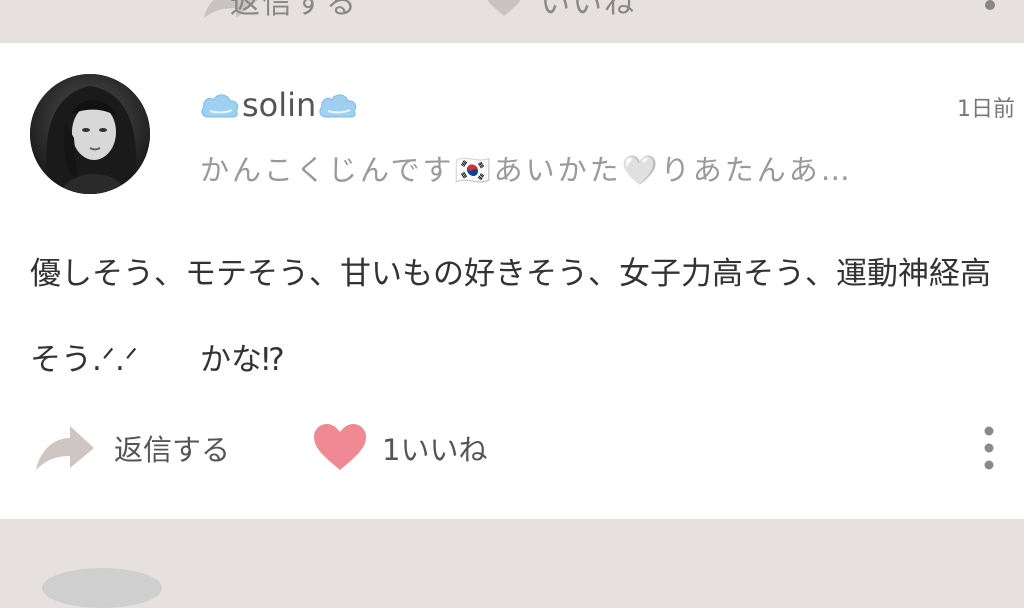 The image size is (1024, 608). Describe the element at coordinates (989, 448) in the screenshot. I see `more-vertical-icon` at that location.